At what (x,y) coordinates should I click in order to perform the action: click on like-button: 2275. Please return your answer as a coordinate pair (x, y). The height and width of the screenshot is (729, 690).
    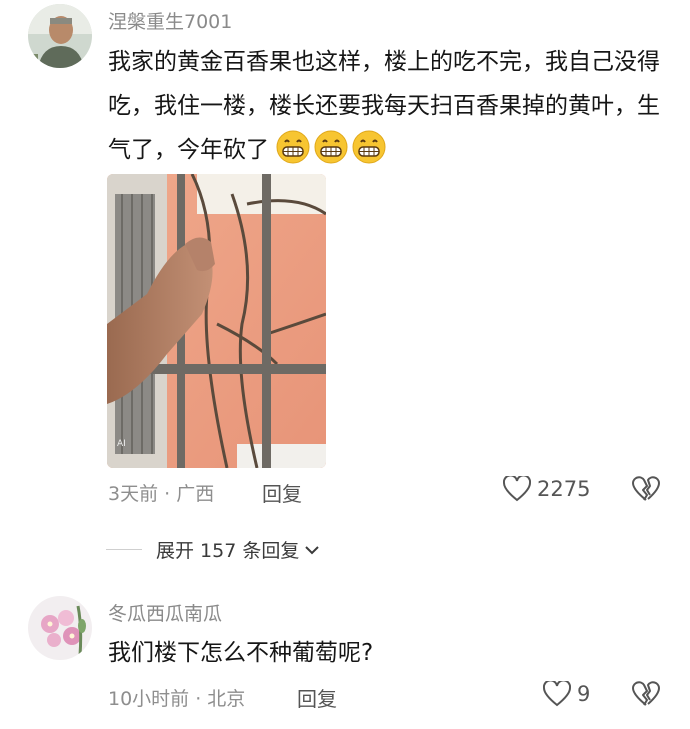
    Looking at the image, I should click on (546, 489).